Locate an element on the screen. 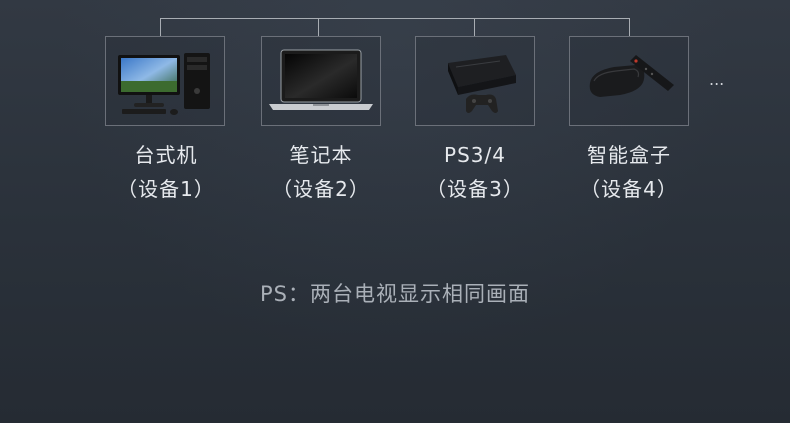  tv-box-icon is located at coordinates (631, 76).